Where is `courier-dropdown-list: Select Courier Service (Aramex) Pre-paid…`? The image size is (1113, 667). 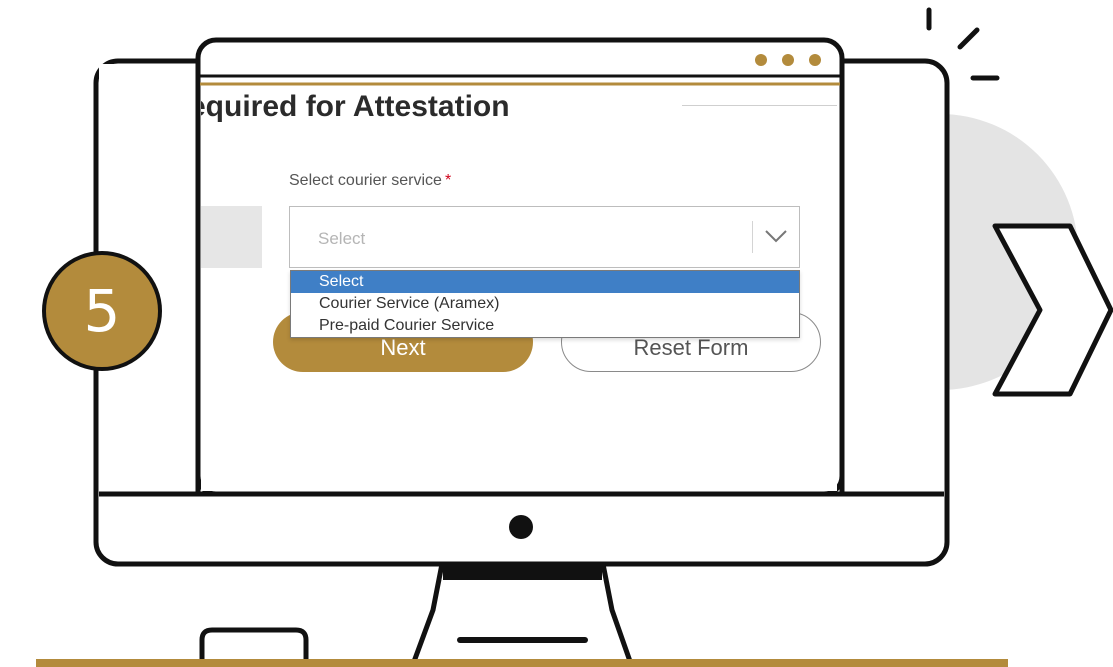
courier-dropdown-list: Select Courier Service (Aramex) Pre-paid… is located at coordinates (545, 304).